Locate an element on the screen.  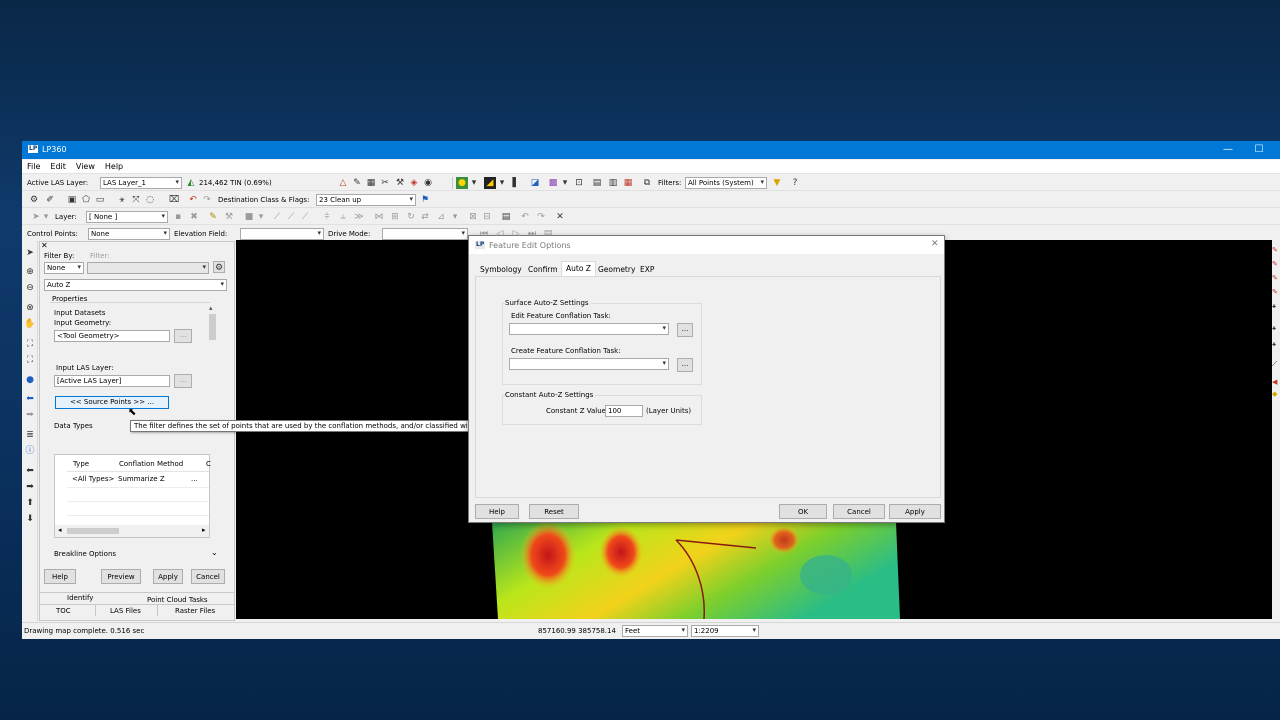
reshape-icon: ⋈ is located at coordinates (379, 217).